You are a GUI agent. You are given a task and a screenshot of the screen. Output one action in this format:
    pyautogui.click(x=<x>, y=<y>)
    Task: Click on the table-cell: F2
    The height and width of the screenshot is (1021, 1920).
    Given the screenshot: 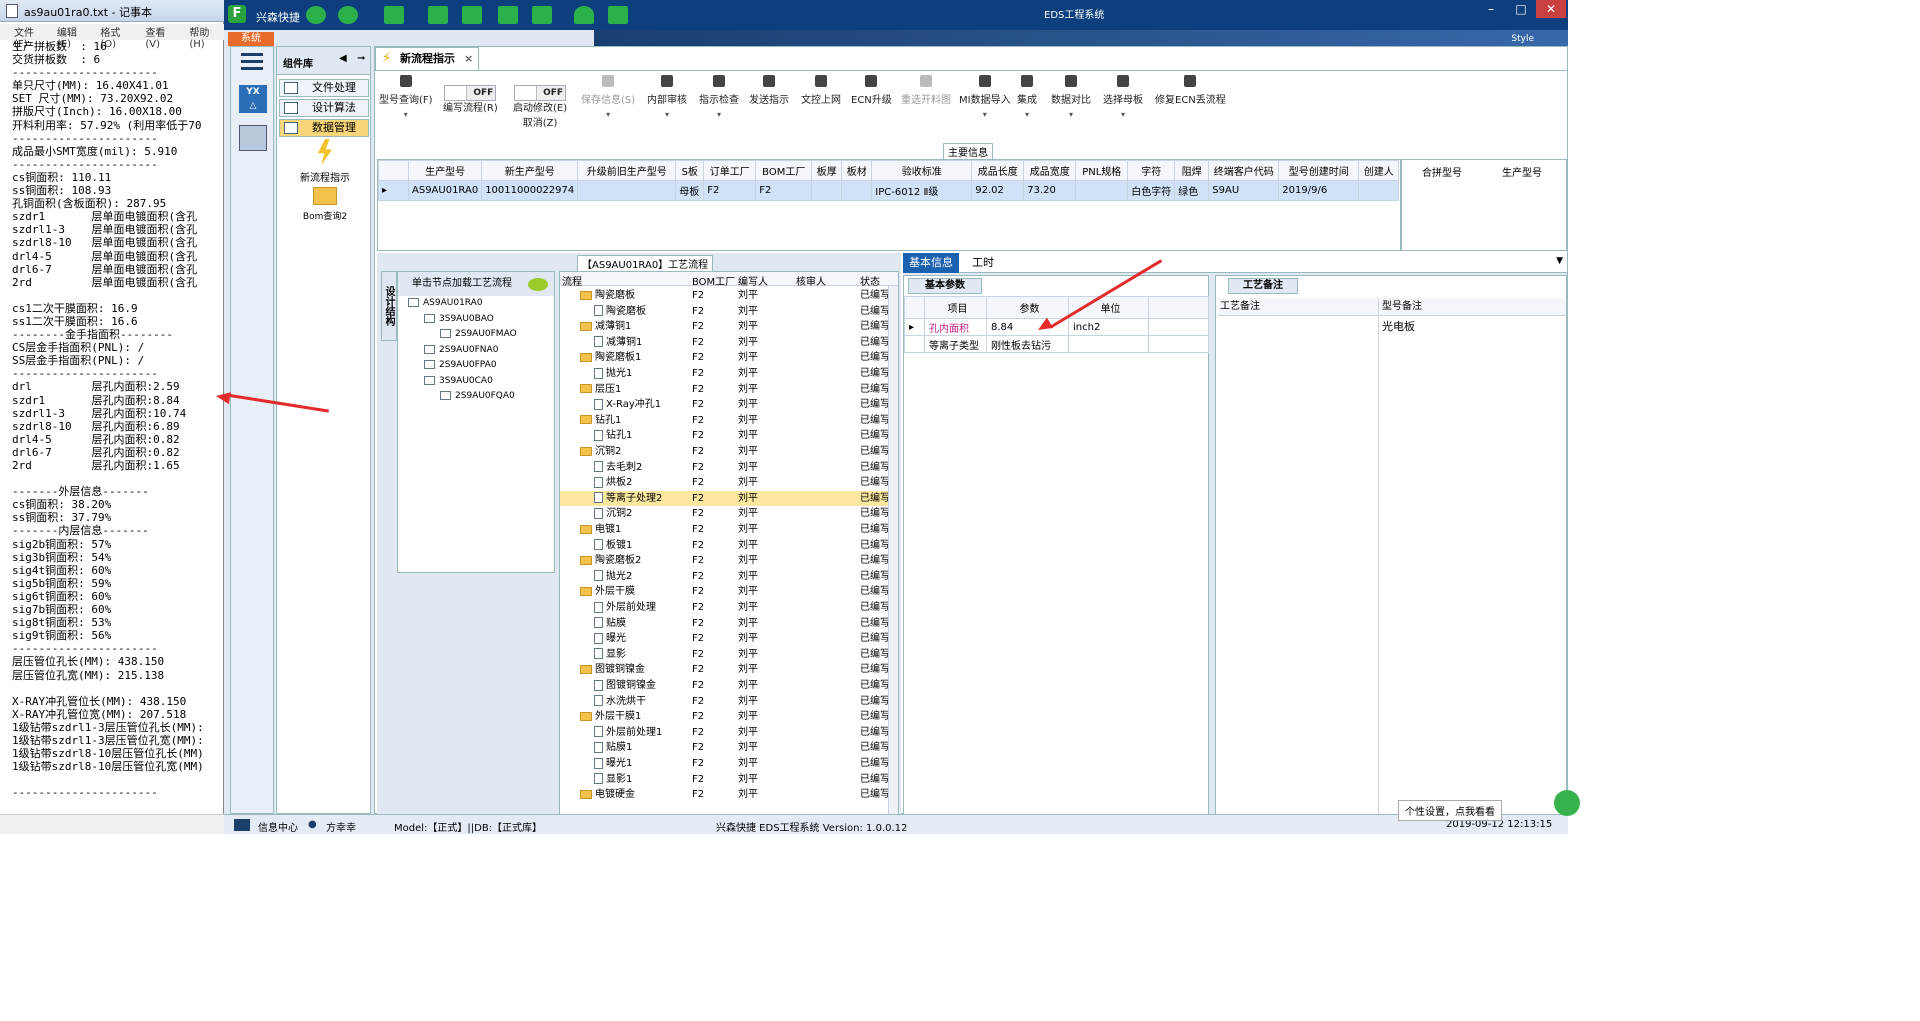 What is the action you would take?
    pyautogui.click(x=730, y=190)
    